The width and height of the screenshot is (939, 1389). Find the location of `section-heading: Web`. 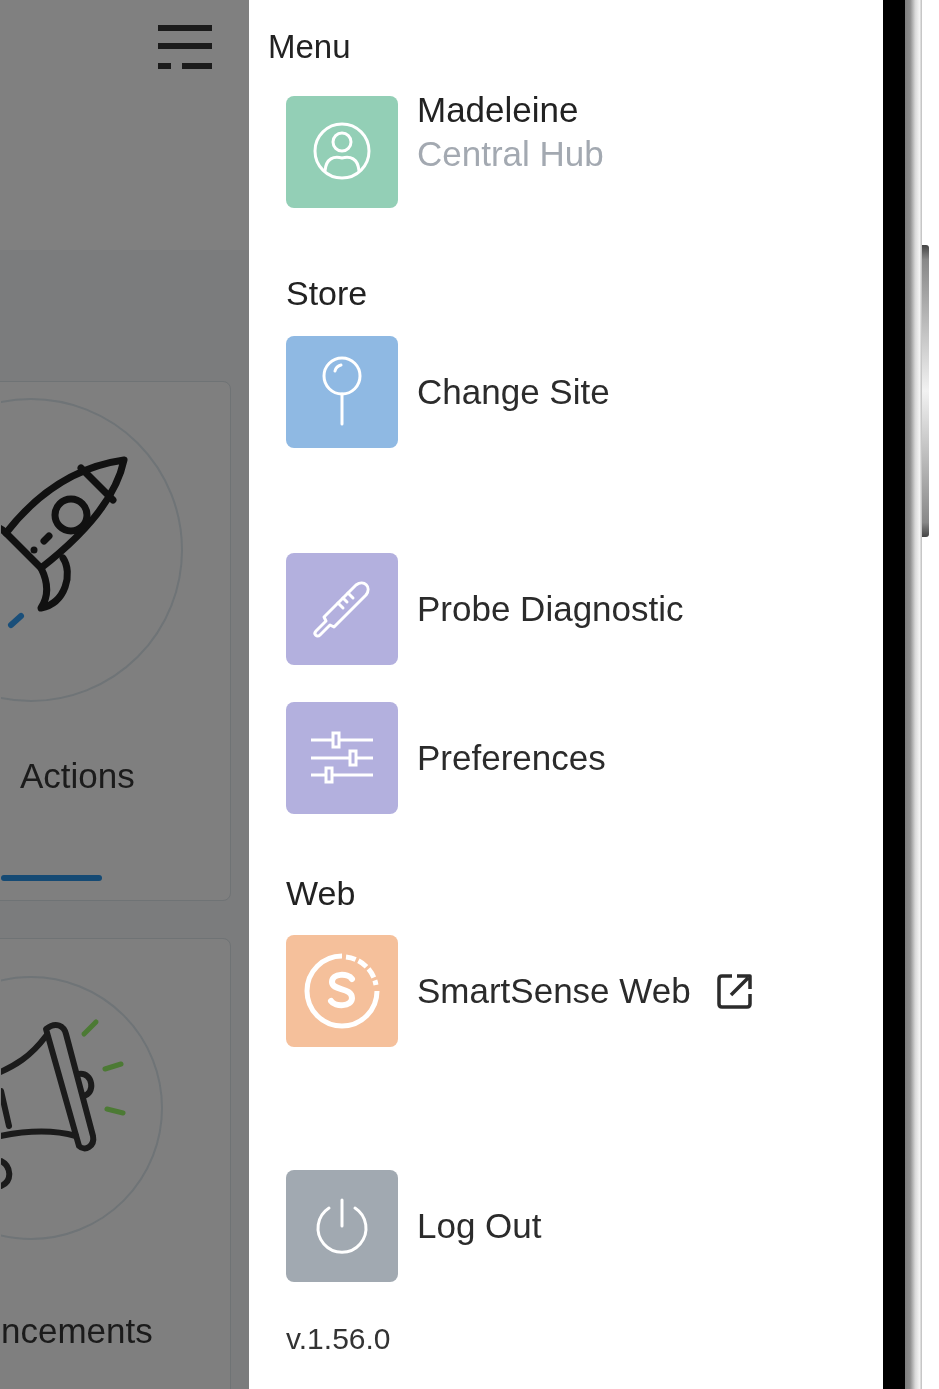

section-heading: Web is located at coordinates (321, 893).